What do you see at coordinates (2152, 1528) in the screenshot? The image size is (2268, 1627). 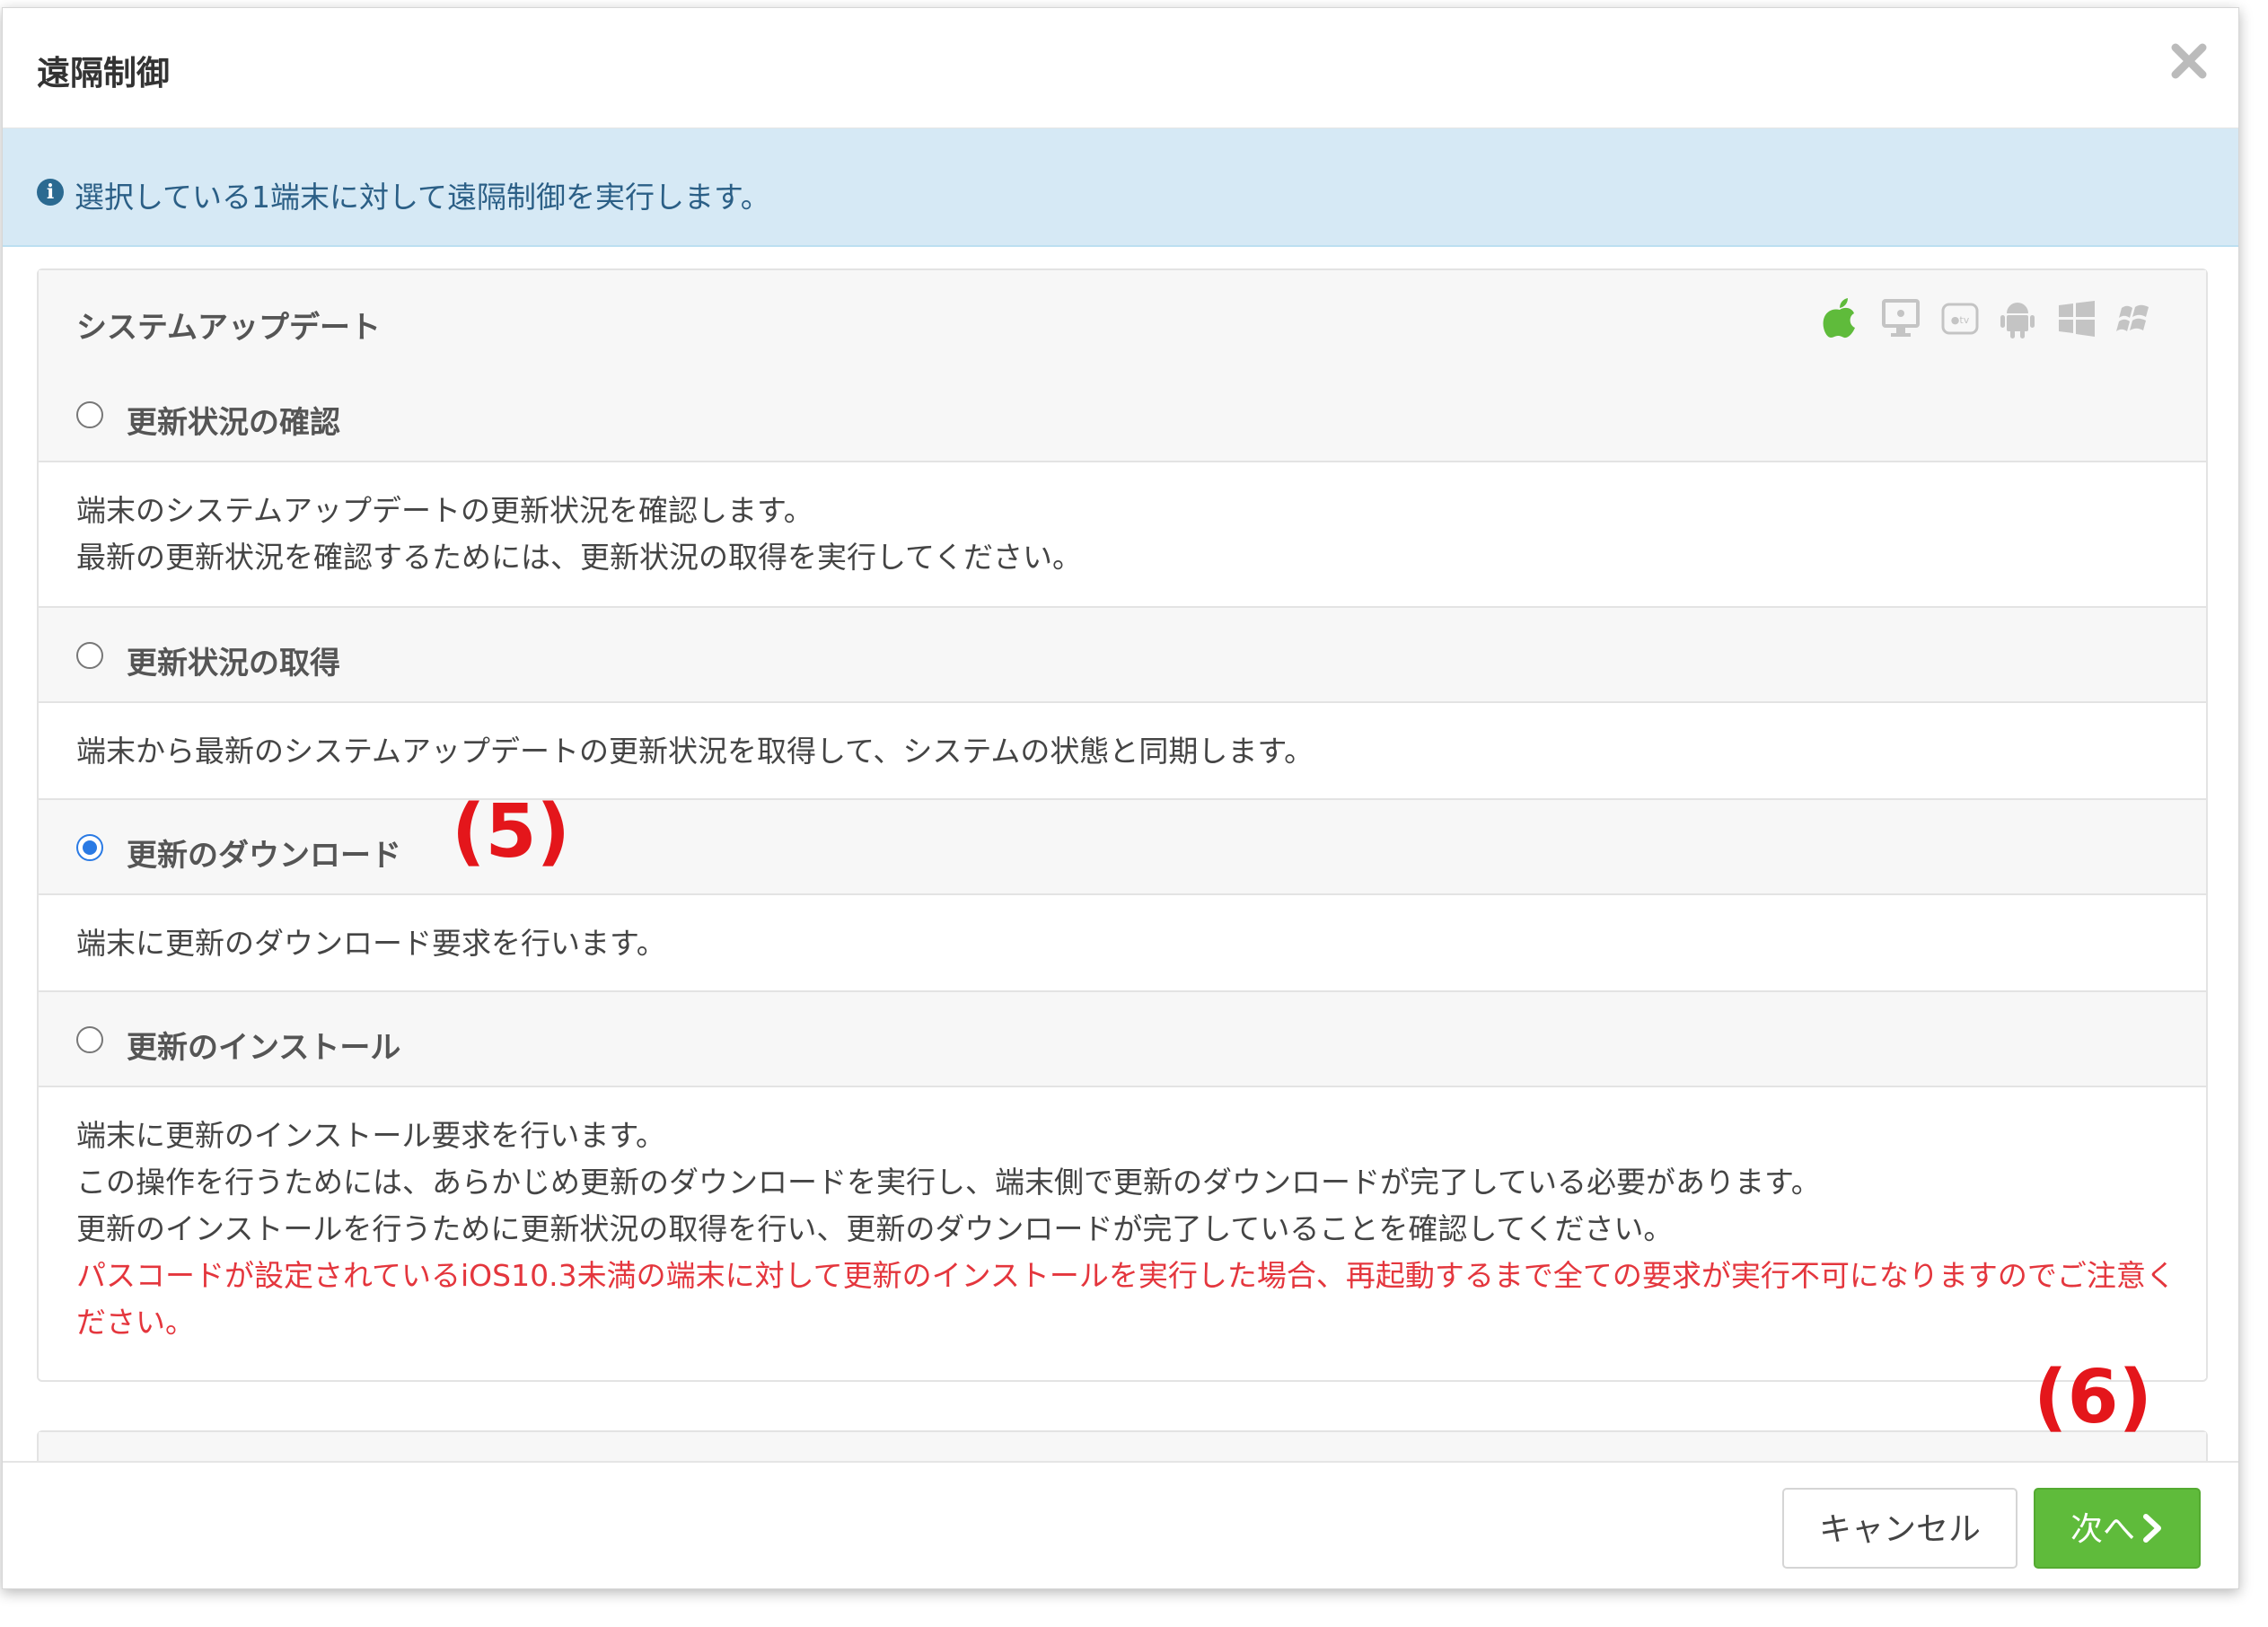 I see `chevron-right-icon` at bounding box center [2152, 1528].